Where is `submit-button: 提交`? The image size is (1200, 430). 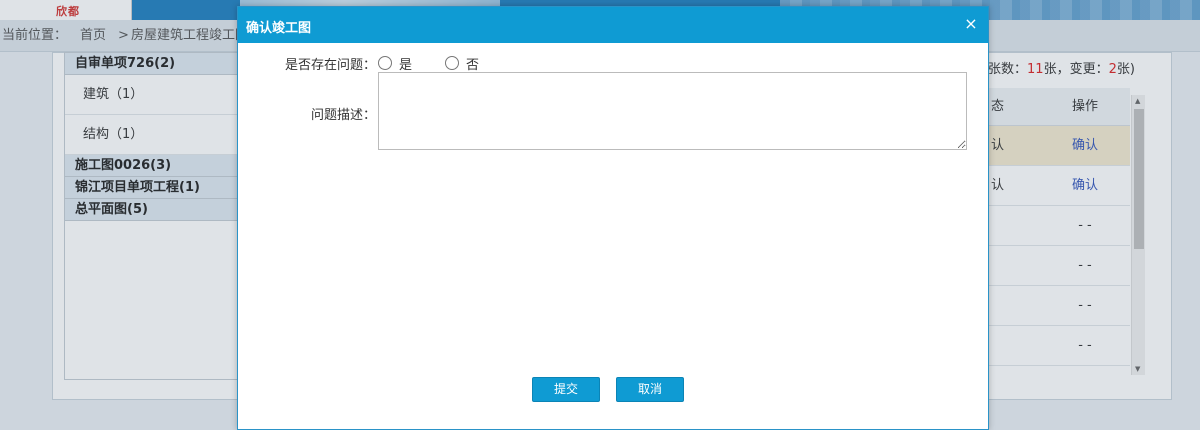
submit-button: 提交 is located at coordinates (566, 389).